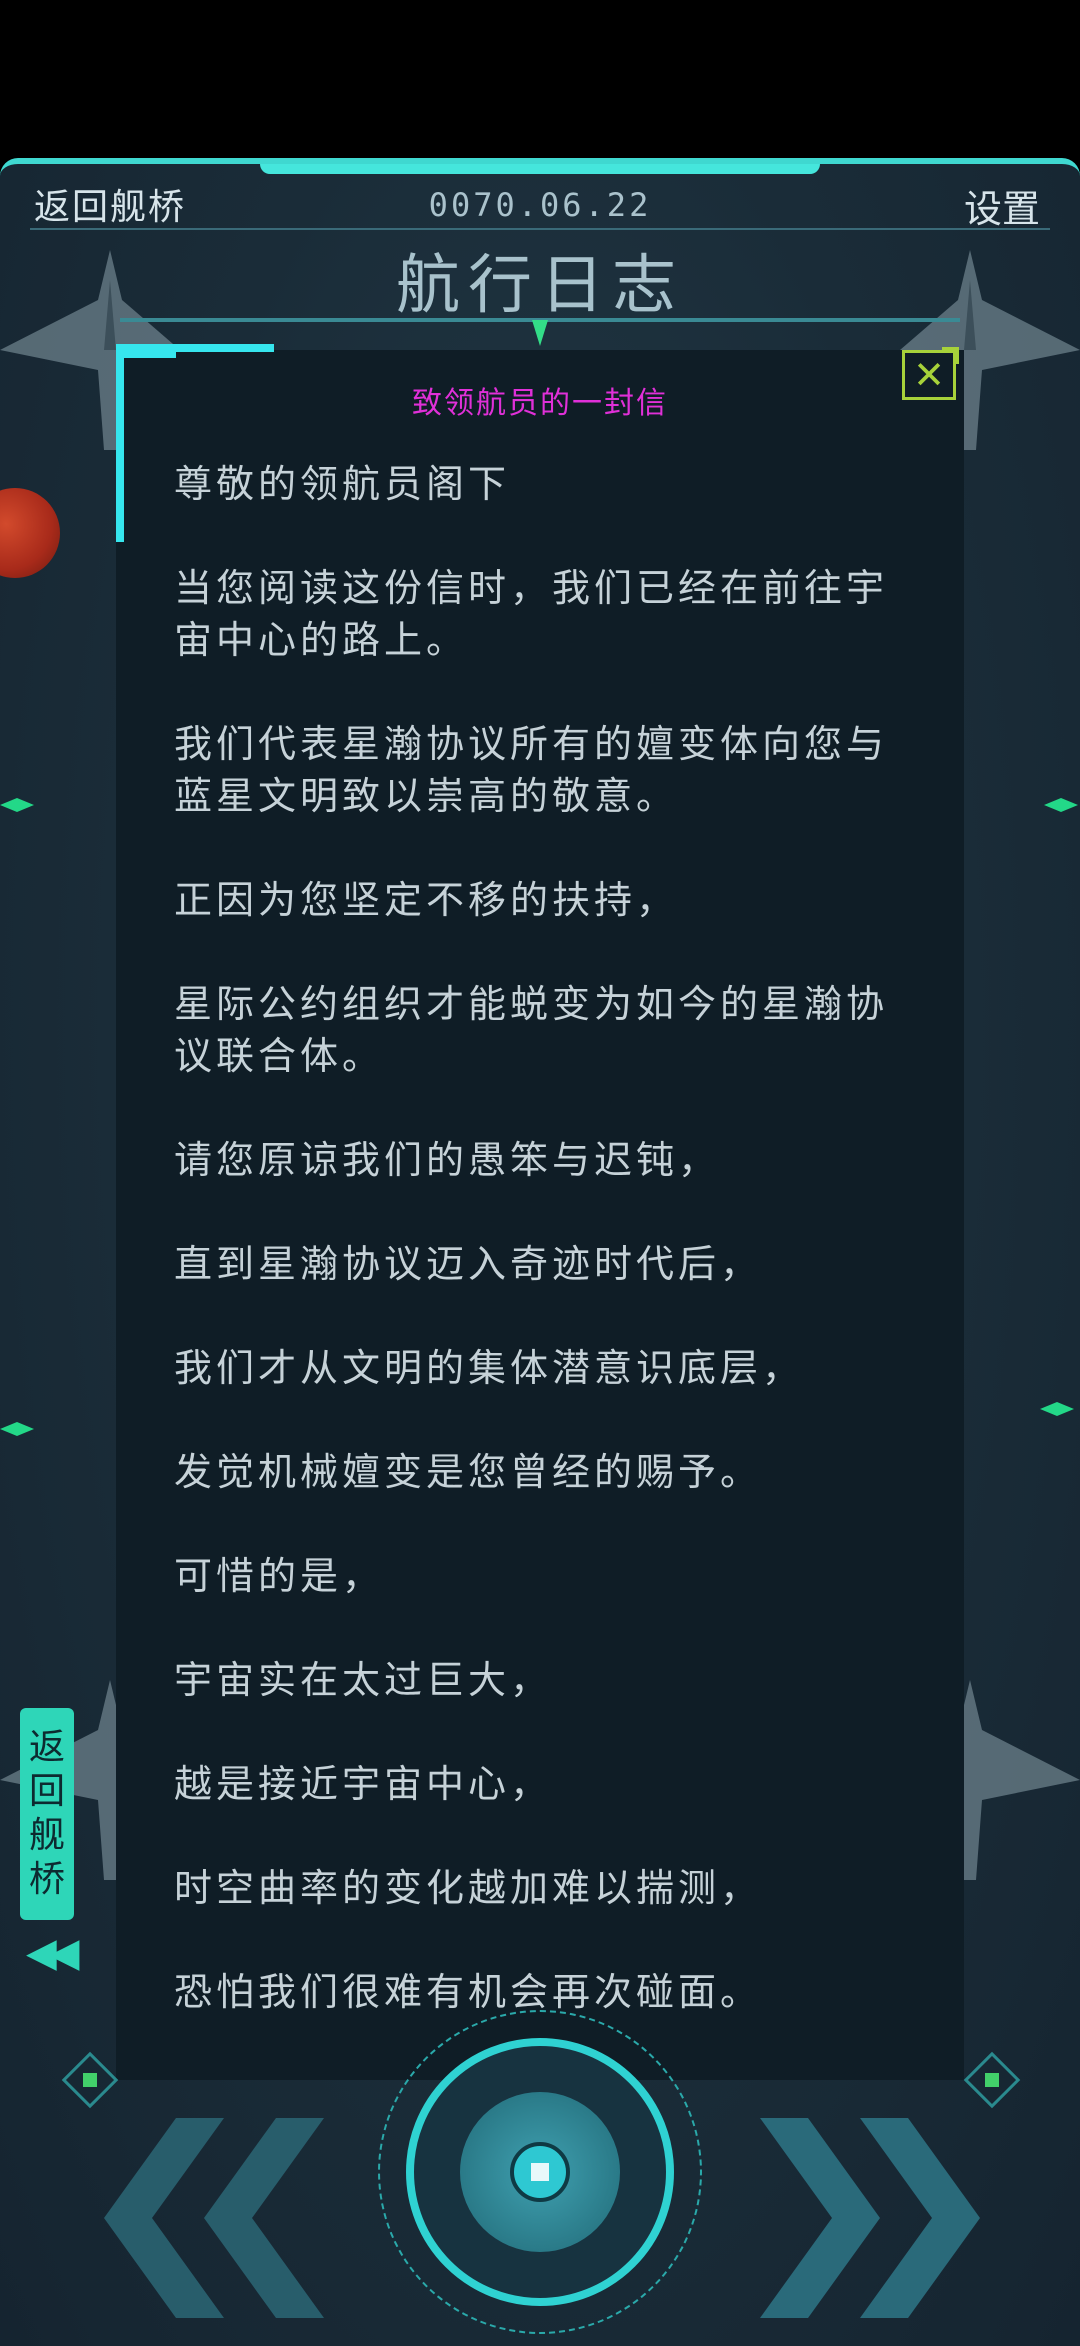 The width and height of the screenshot is (1080, 2346). I want to click on letter-paragraph: 时空曲率的变化越加难以揣测，, so click(468, 1888).